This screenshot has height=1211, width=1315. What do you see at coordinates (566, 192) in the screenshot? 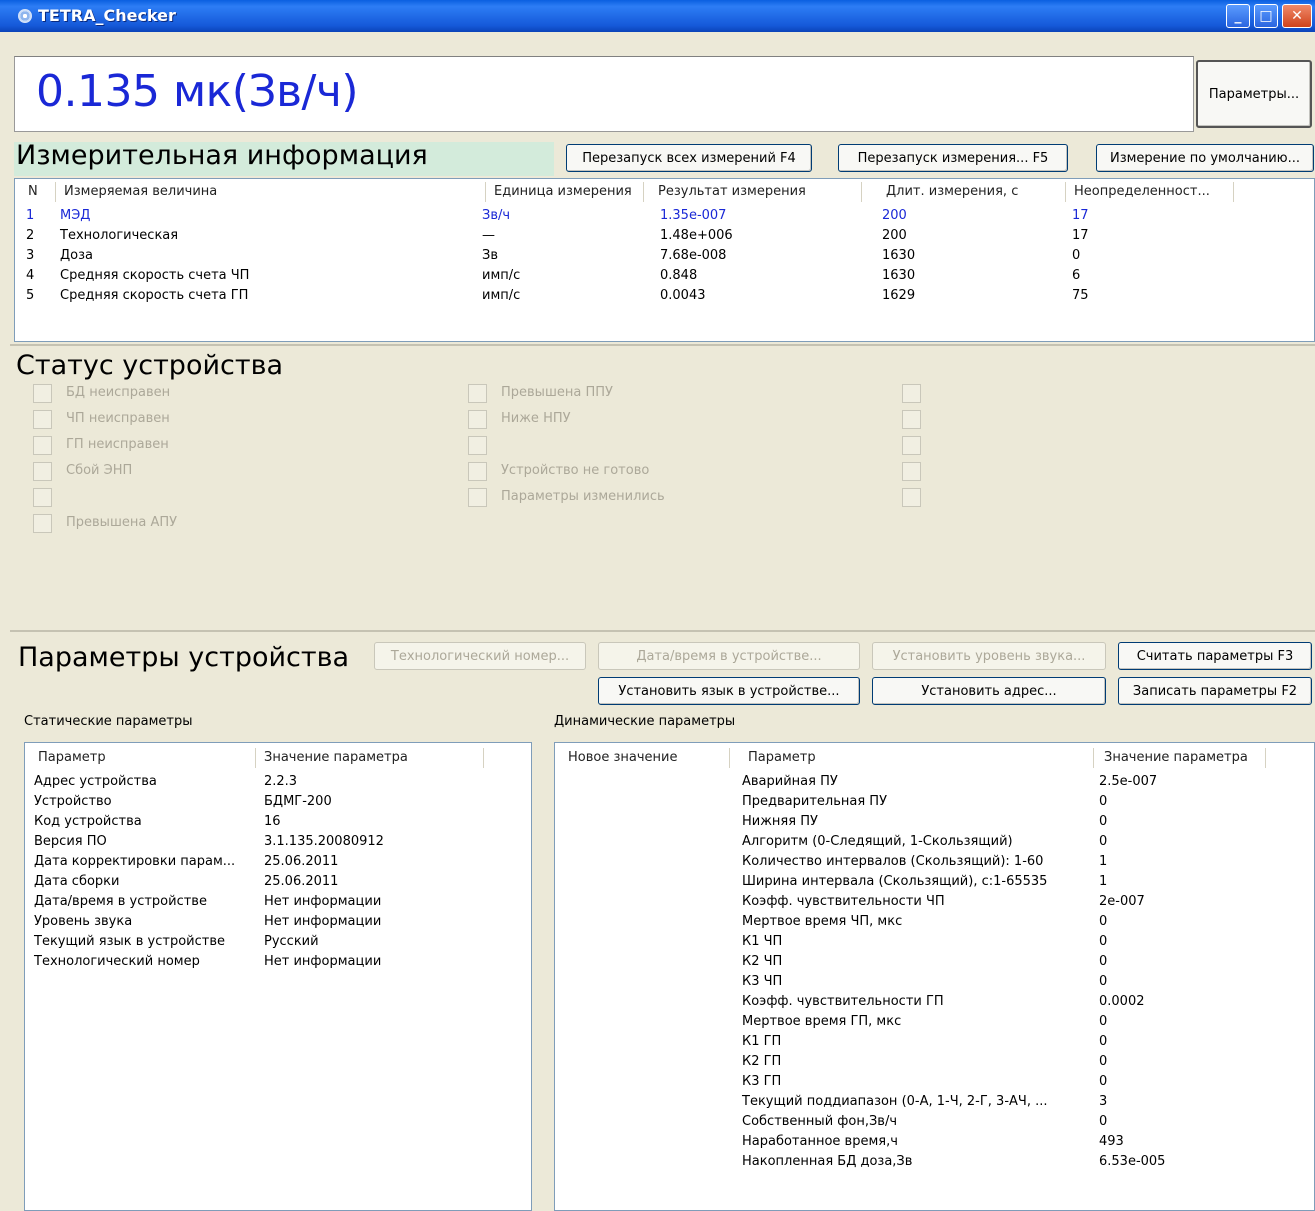
I see `column-header-unit: Единица измерения` at bounding box center [566, 192].